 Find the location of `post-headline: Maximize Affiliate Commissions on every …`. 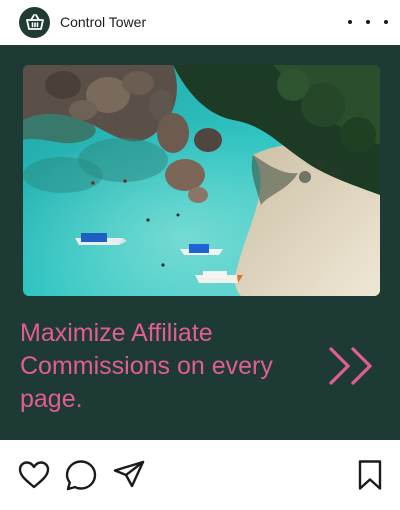

post-headline: Maximize Affiliate Commissions on every … is located at coordinates (146, 366).